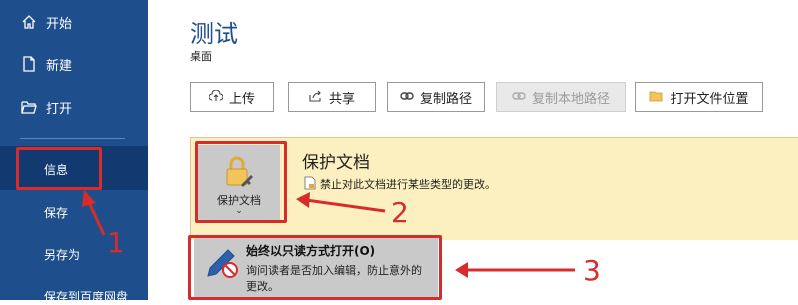 Image resolution: width=798 pixels, height=305 pixels. Describe the element at coordinates (332, 97) in the screenshot. I see `share-button: 共享` at that location.